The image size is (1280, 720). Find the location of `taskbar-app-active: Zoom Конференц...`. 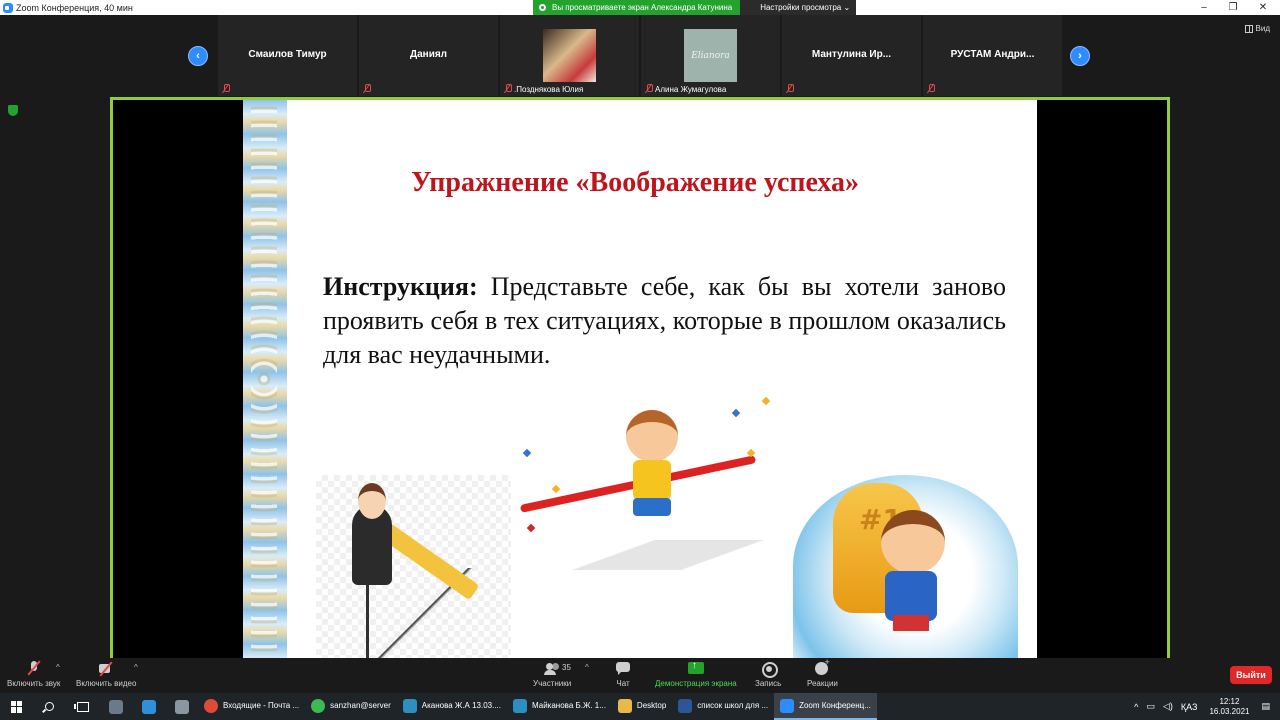

taskbar-app-active: Zoom Конференц... is located at coordinates (825, 706).